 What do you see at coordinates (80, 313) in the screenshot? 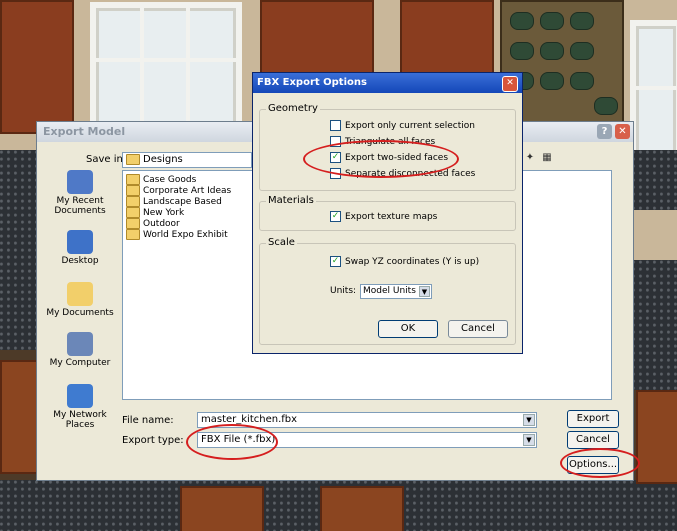
I see `place-label: My Documents` at bounding box center [80, 313].